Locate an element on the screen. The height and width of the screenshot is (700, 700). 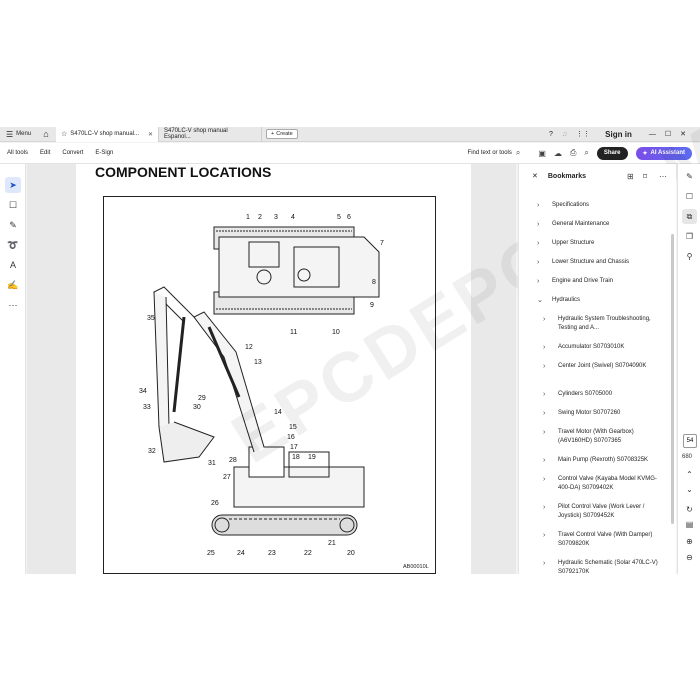
bookmark-label: Engine and Drive Train is located at coordinates (583, 281).